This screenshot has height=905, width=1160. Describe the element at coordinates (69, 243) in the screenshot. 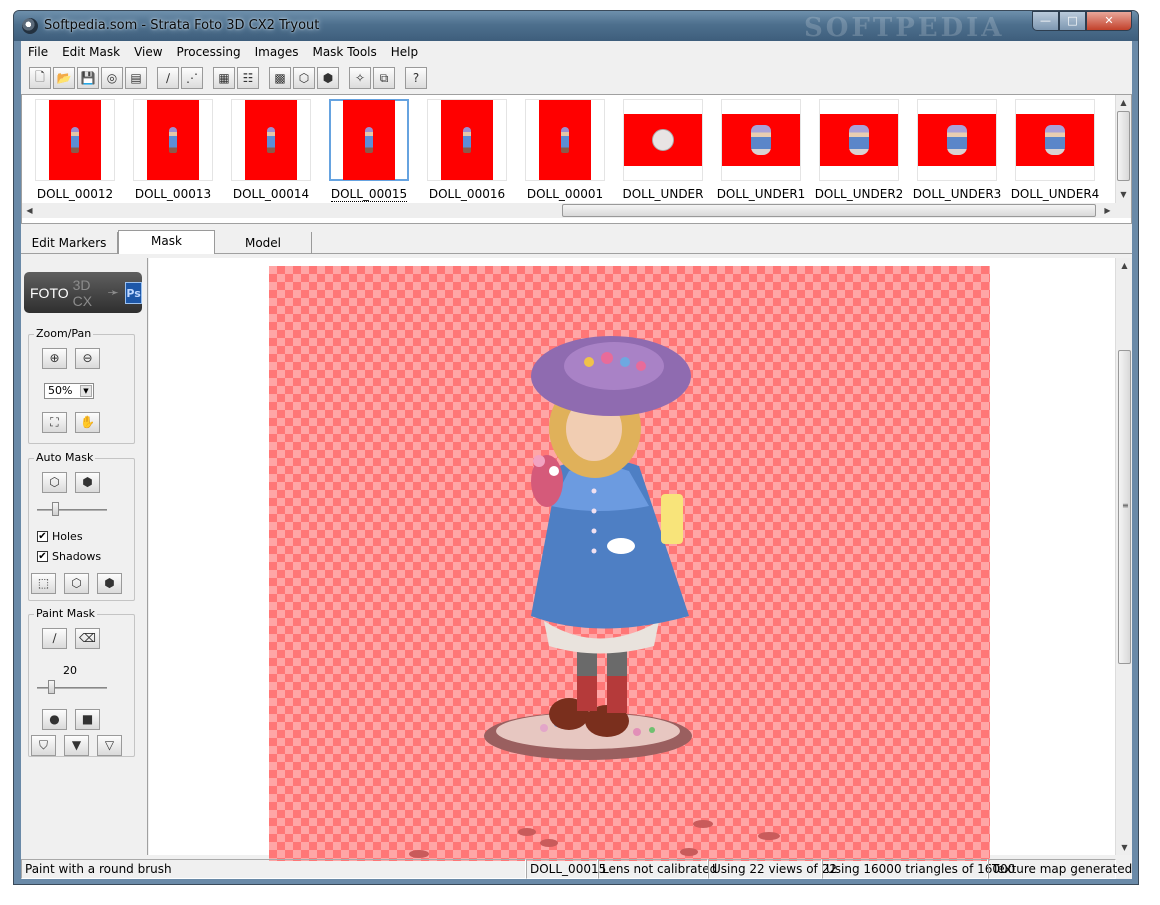

I see `tab-edit-markers: Edit Markers` at that location.